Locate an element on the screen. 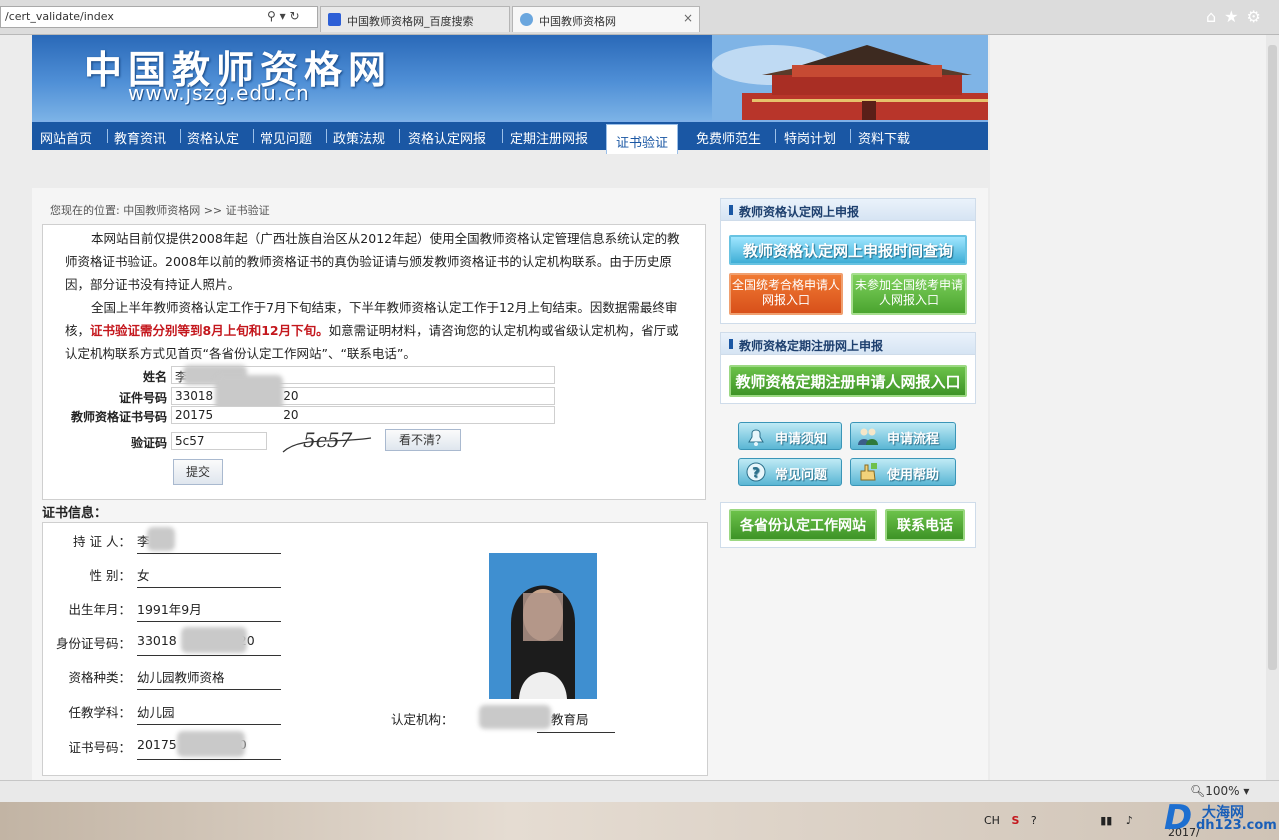  nav-home: 网站首页 is located at coordinates (66, 137).